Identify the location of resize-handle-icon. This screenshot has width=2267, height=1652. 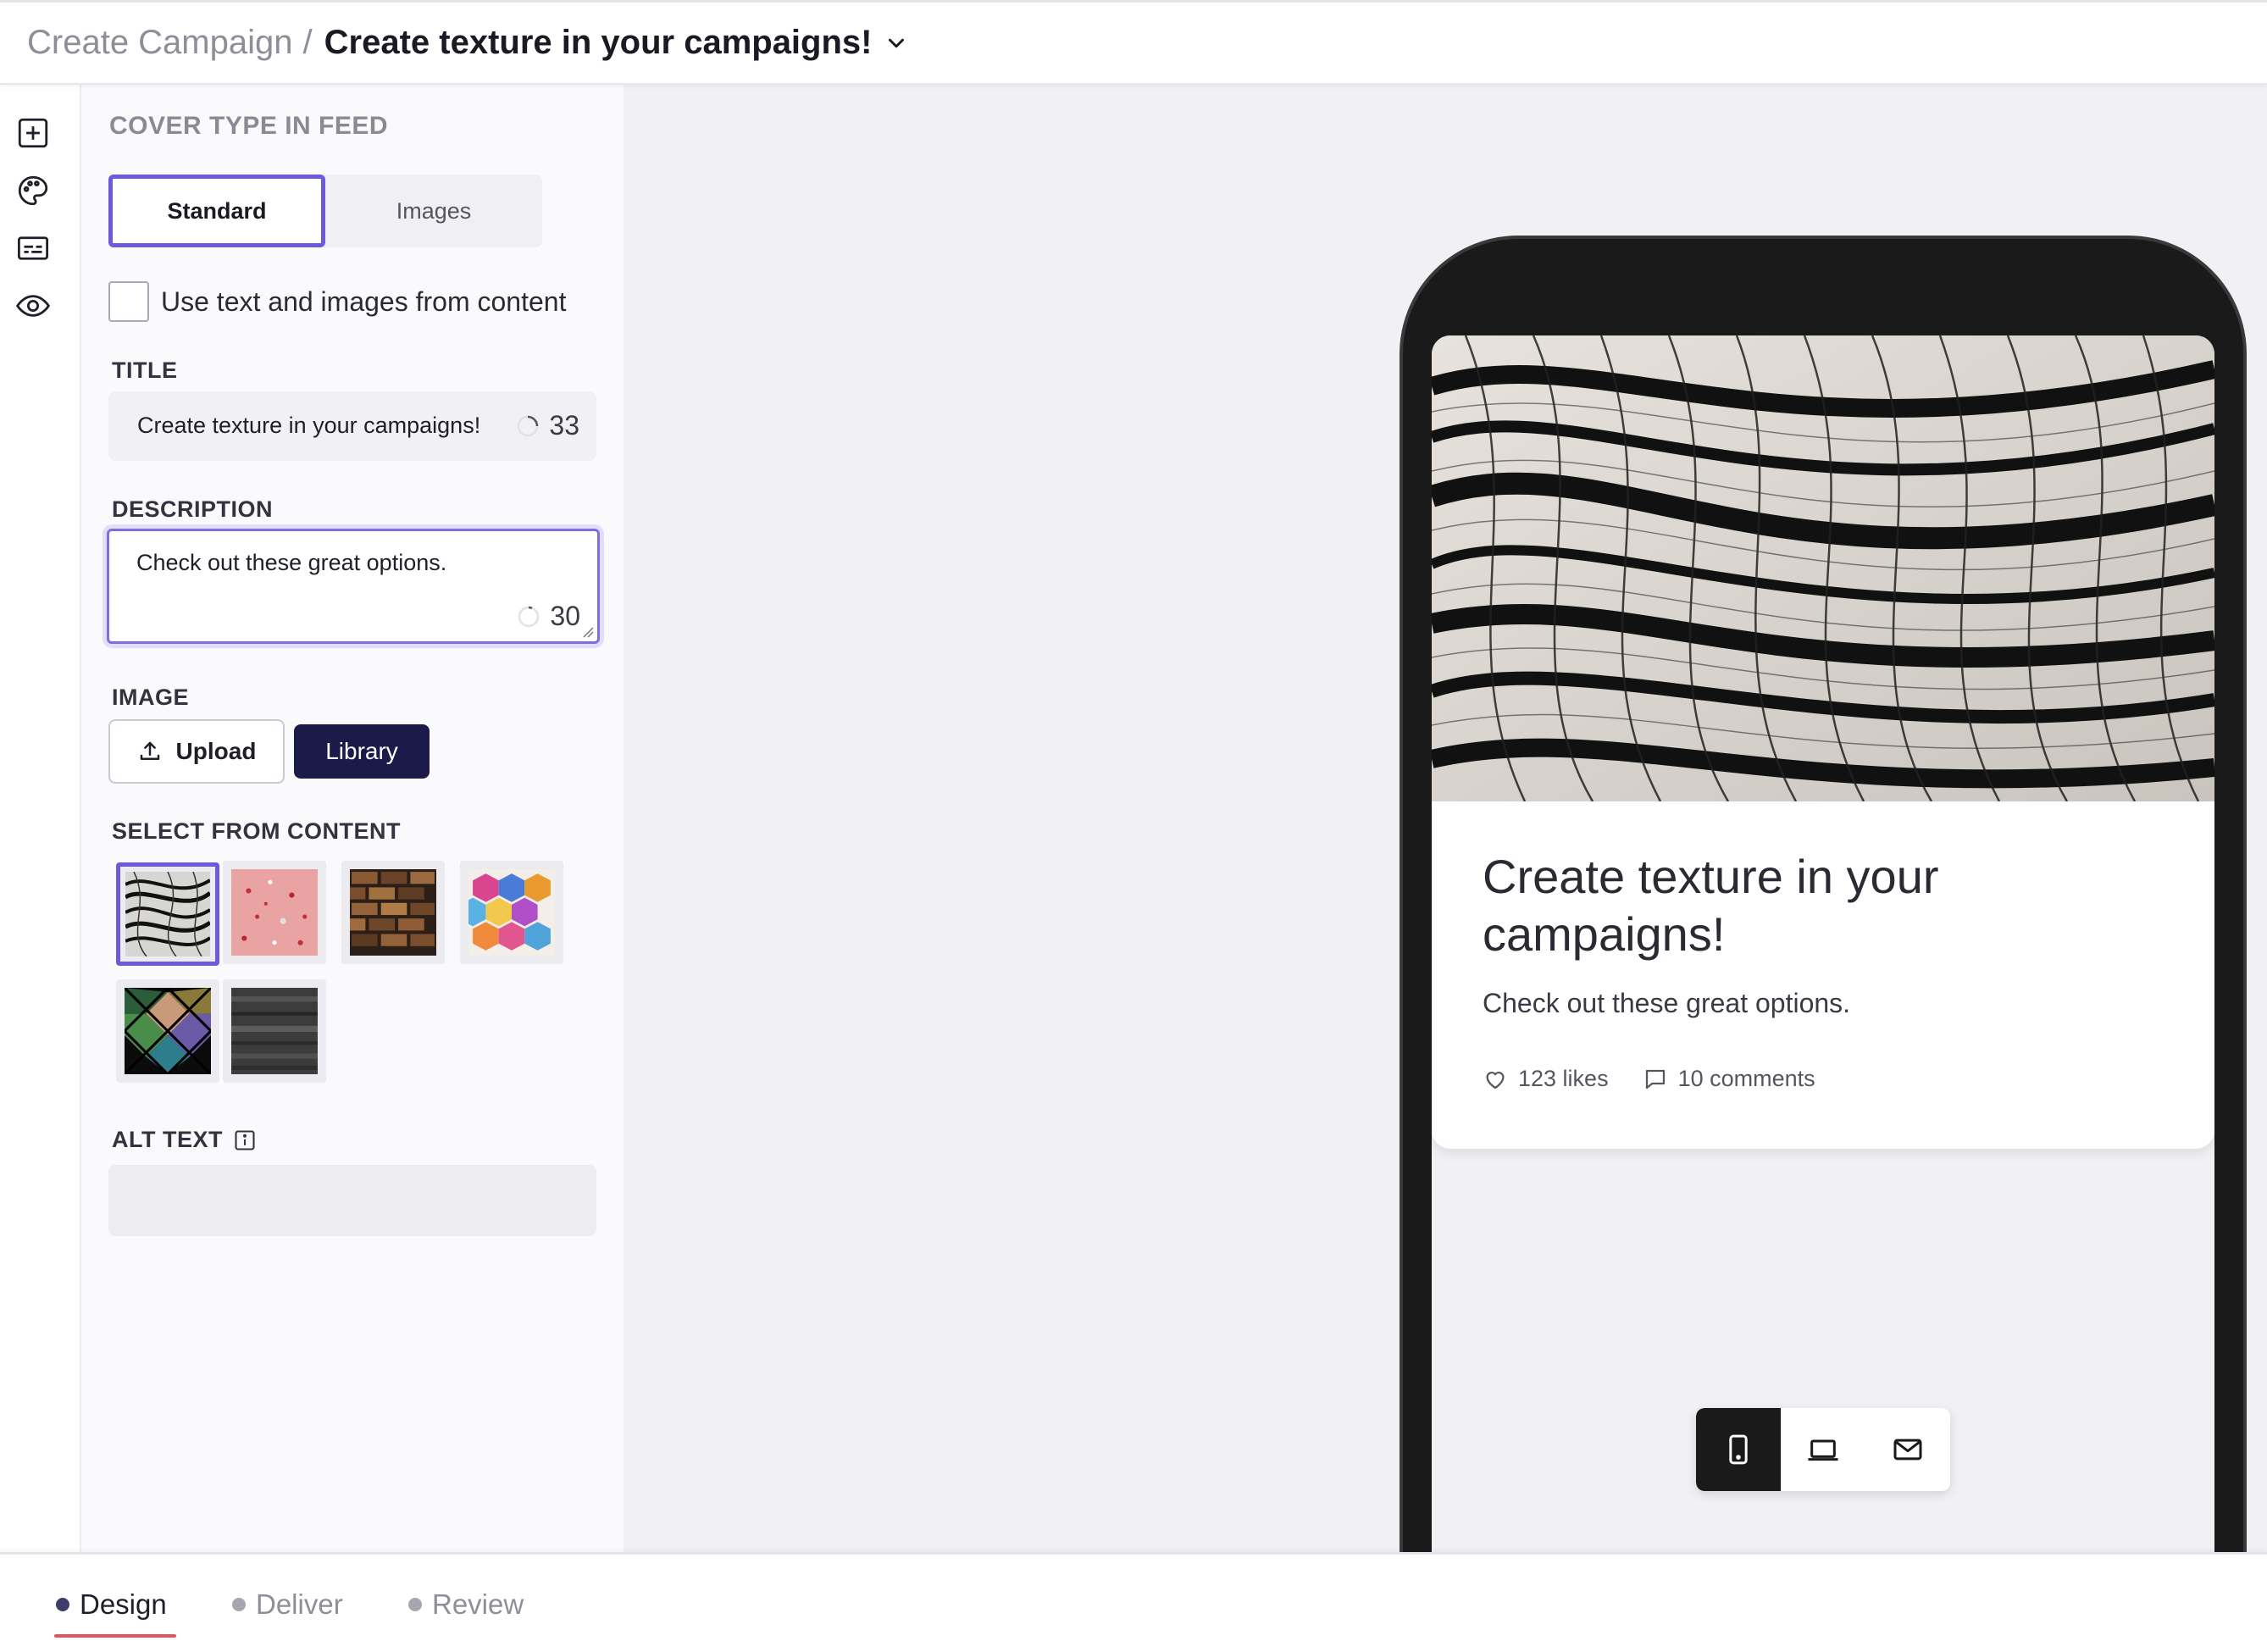
(587, 631).